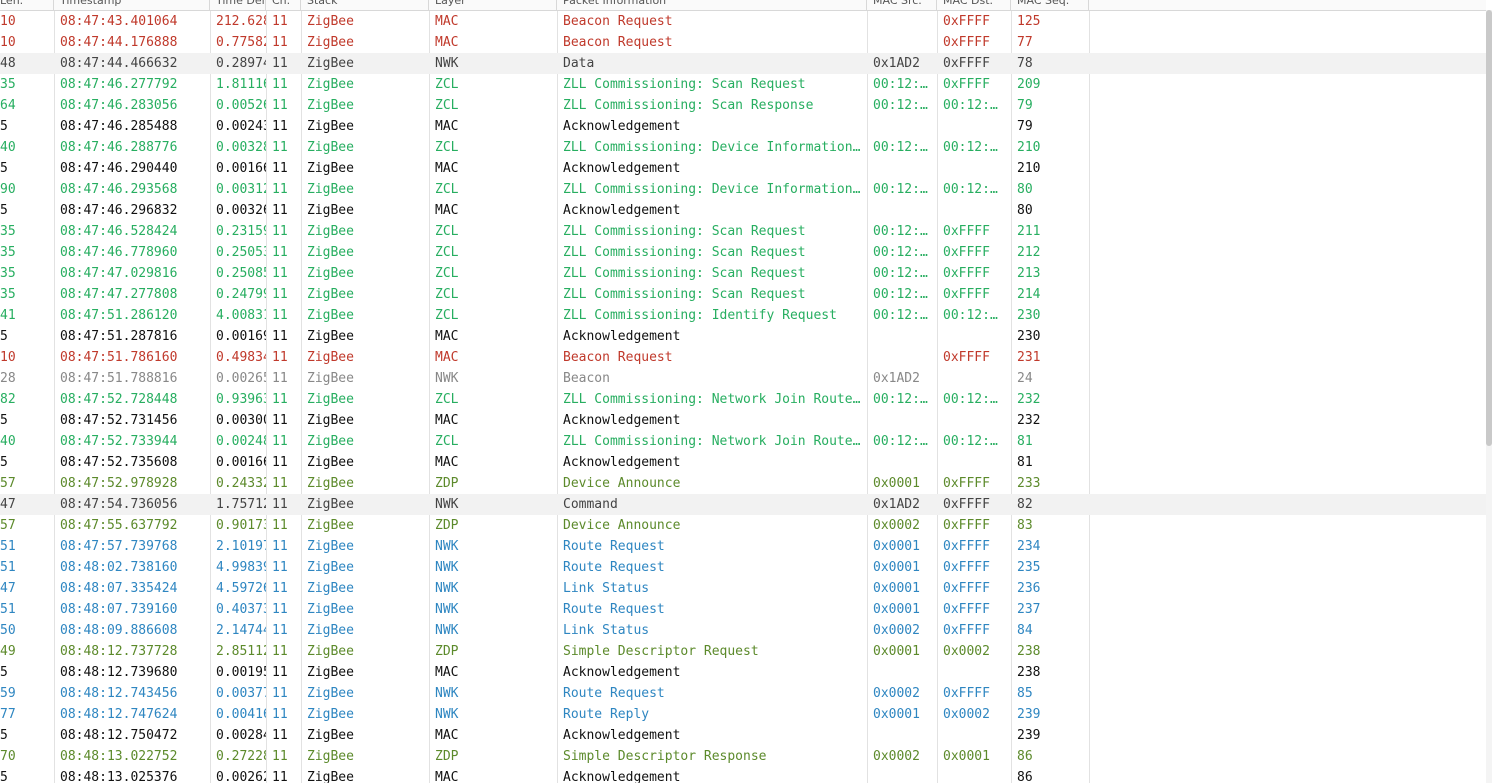  What do you see at coordinates (447, 168) in the screenshot?
I see `packet-layer: MAC` at bounding box center [447, 168].